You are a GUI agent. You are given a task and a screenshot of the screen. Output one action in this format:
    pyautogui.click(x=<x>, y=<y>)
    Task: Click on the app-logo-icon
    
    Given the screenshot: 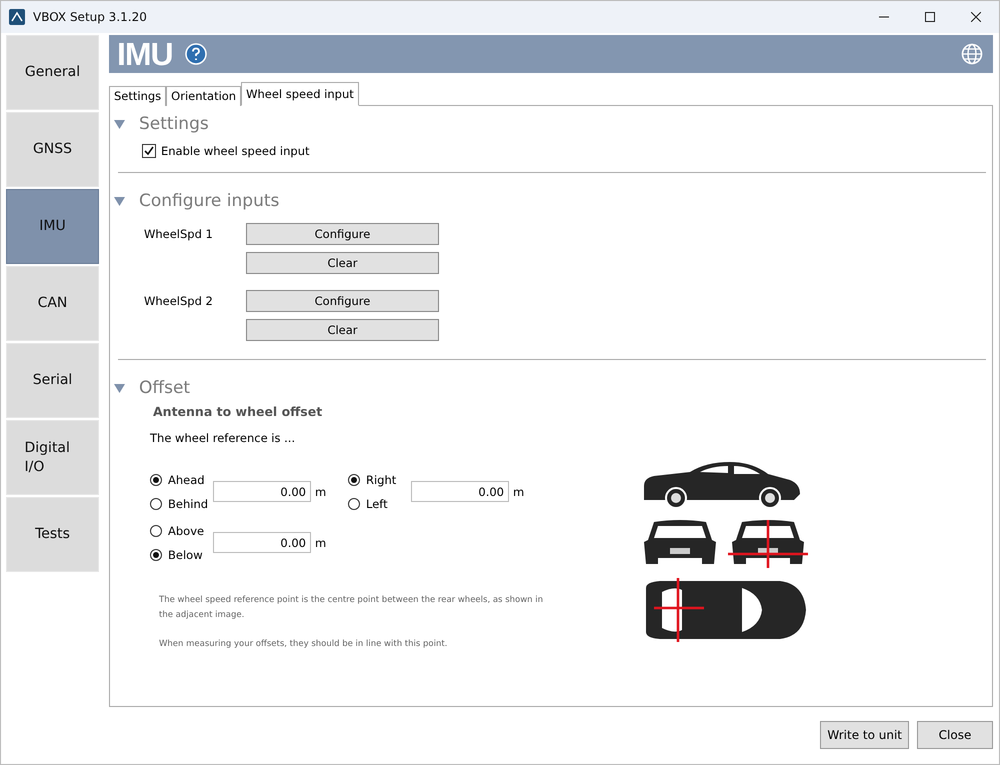 What is the action you would take?
    pyautogui.click(x=17, y=17)
    